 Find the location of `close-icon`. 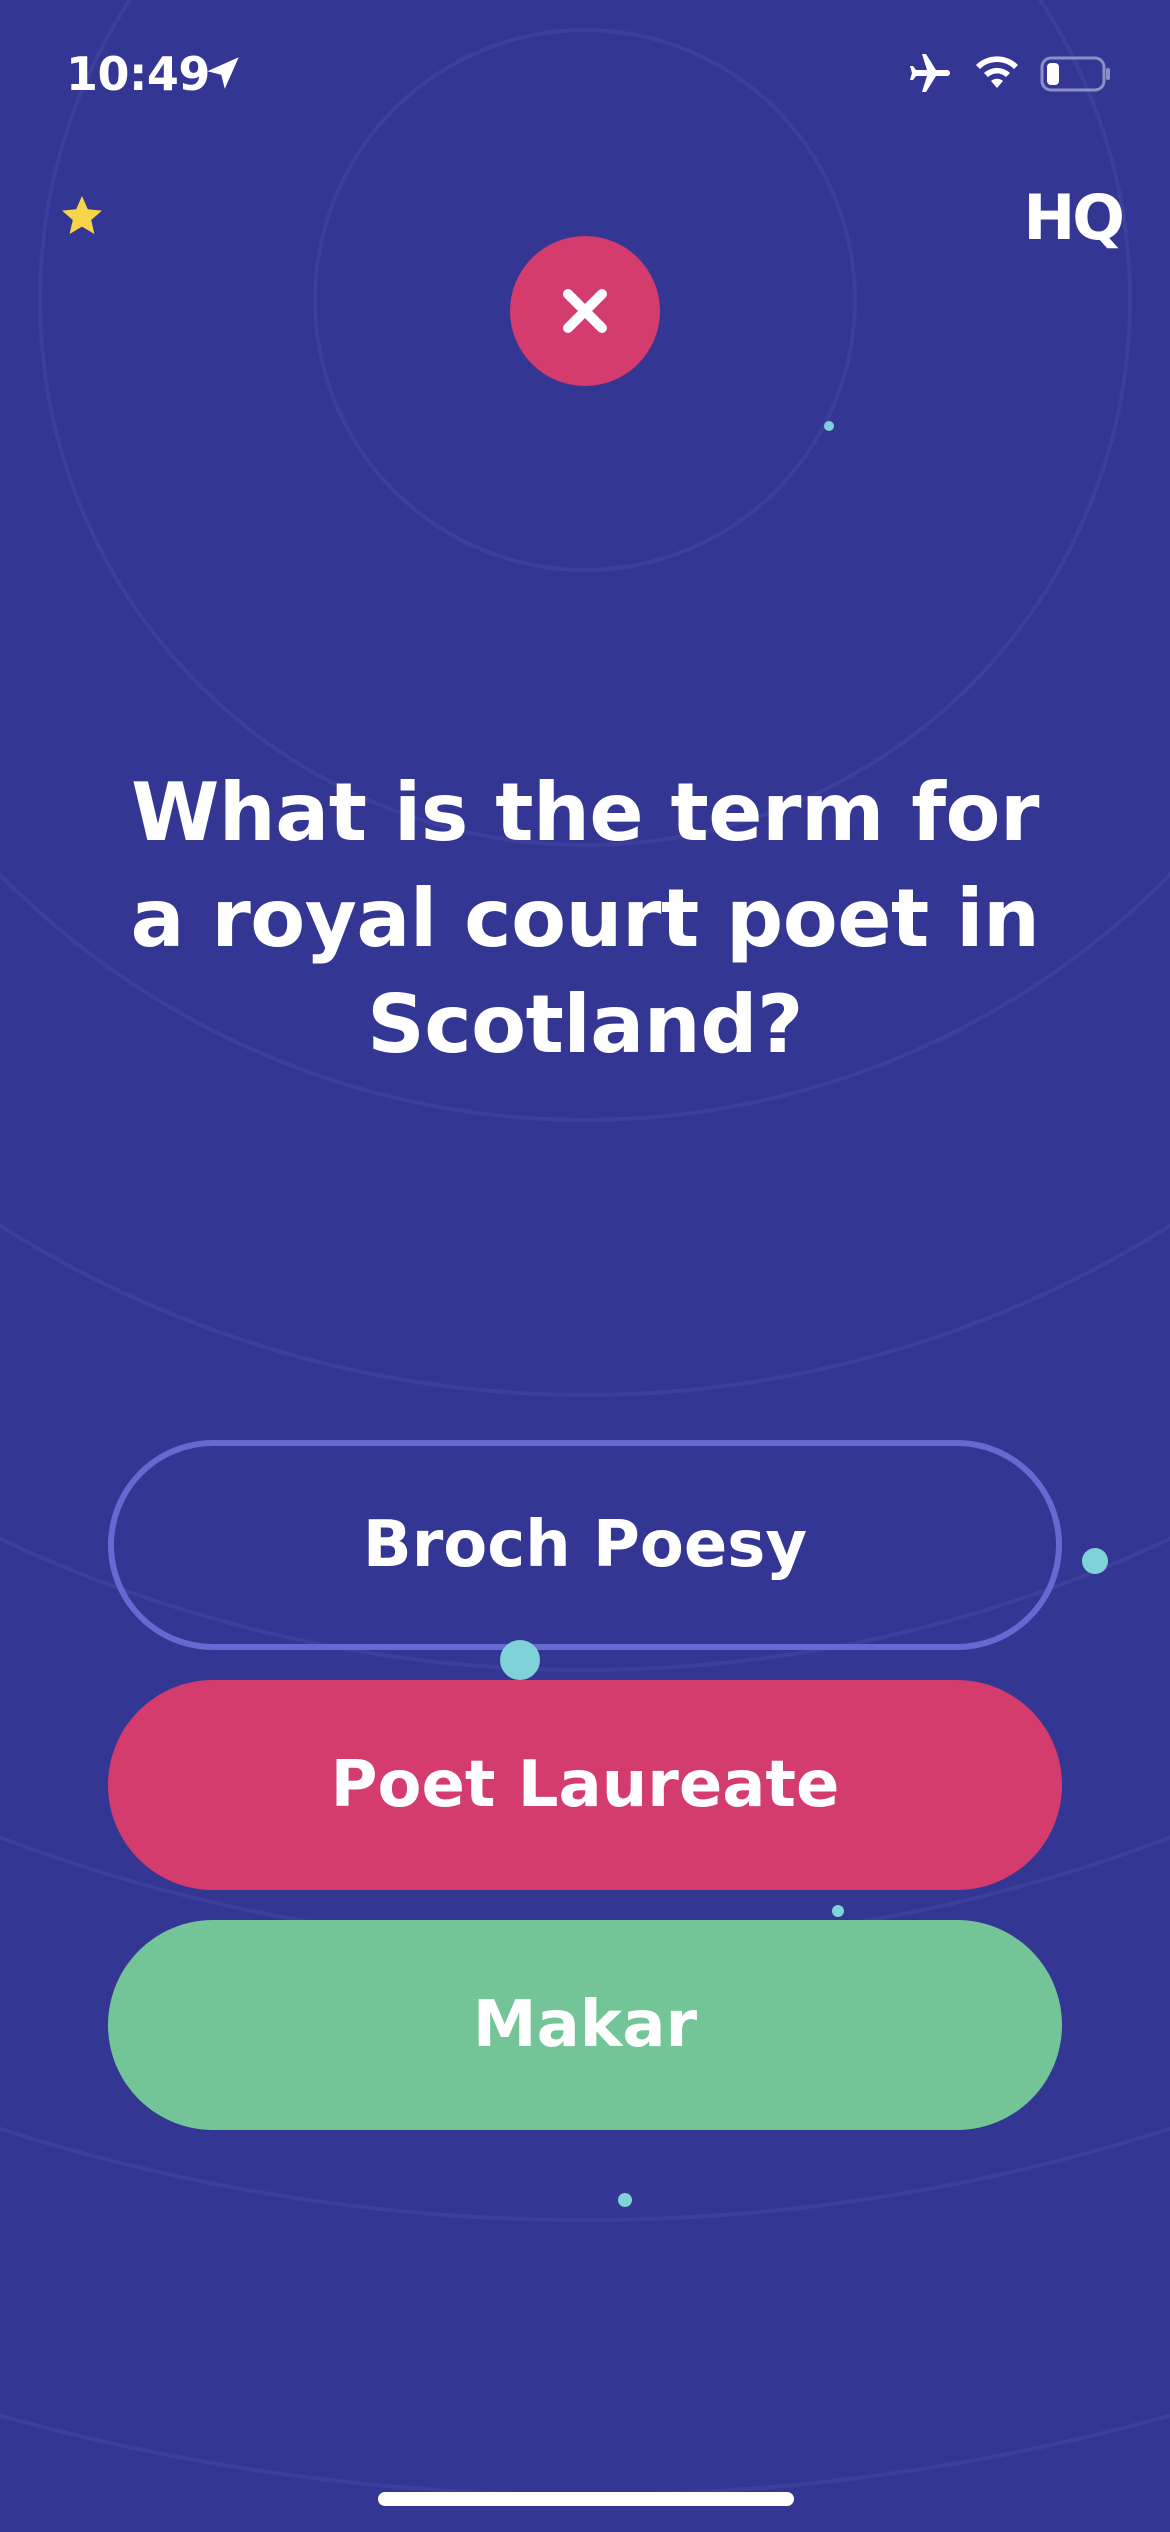

close-icon is located at coordinates (585, 311).